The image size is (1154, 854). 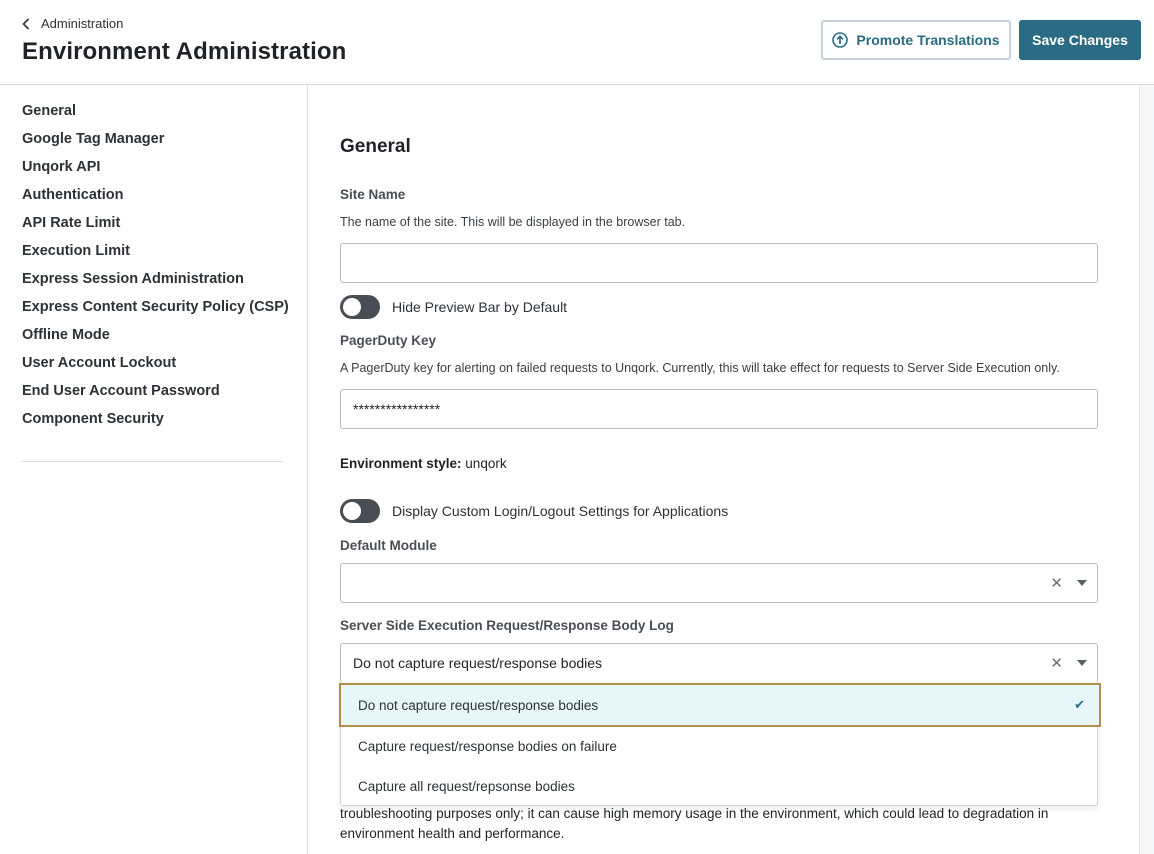 I want to click on section-title: General, so click(x=375, y=146).